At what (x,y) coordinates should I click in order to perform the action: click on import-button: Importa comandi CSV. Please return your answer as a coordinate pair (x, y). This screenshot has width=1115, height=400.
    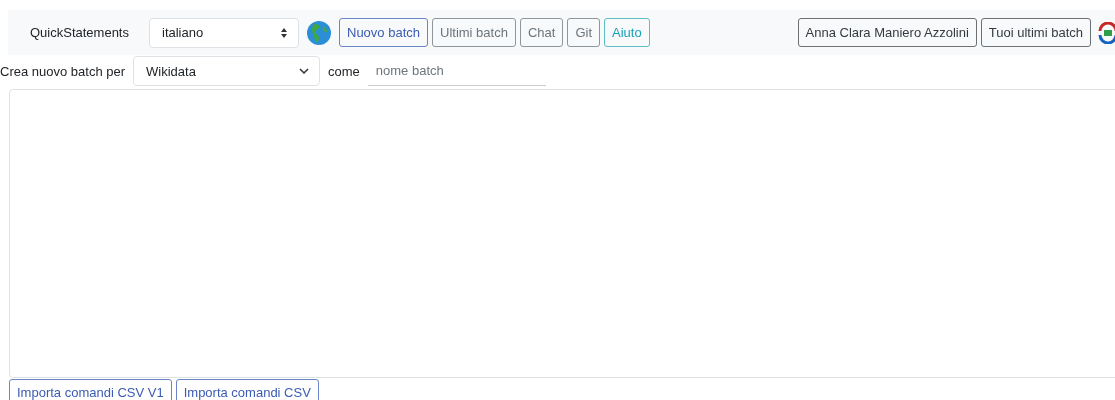
    Looking at the image, I should click on (247, 389).